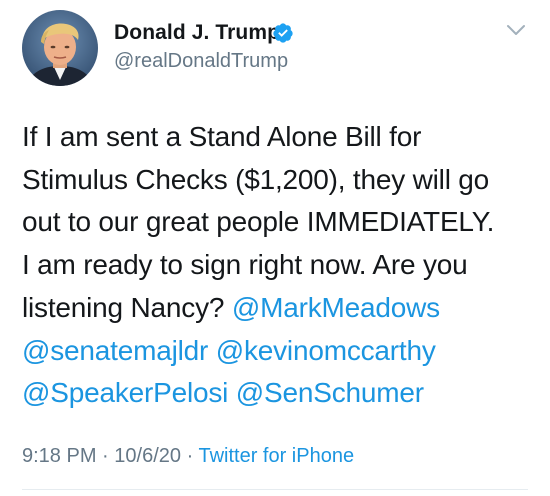 This screenshot has height=496, width=550. What do you see at coordinates (123, 307) in the screenshot?
I see `tweet-line-text: listening Nancy?` at bounding box center [123, 307].